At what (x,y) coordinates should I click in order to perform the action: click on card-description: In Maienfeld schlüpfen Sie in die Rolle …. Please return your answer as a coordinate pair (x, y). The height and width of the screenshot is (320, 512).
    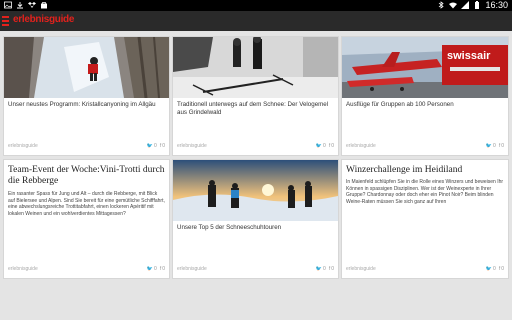
    Looking at the image, I should click on (425, 192).